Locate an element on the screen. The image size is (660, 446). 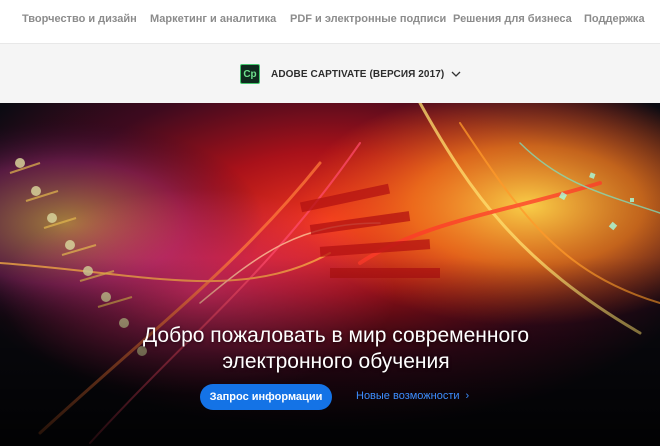
product-switcher: Cp ADOBE CAPTIVATE (ВЕРСИЯ 2017) is located at coordinates (350, 74).